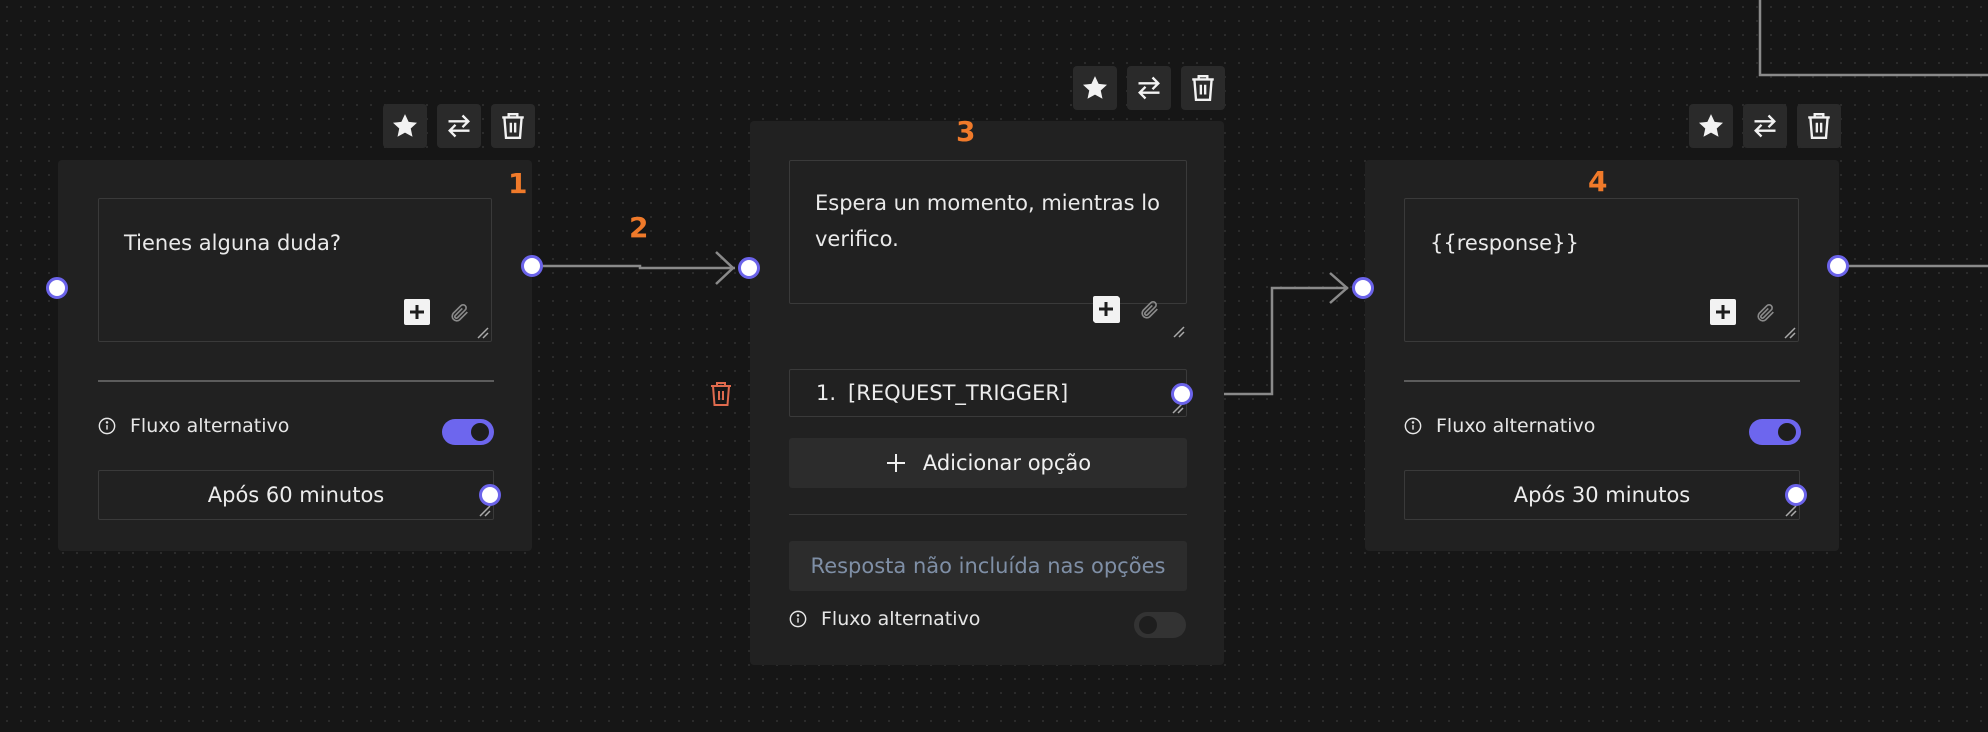 This screenshot has width=1988, height=732. What do you see at coordinates (1601, 243) in the screenshot?
I see `message-text: {{response}}` at bounding box center [1601, 243].